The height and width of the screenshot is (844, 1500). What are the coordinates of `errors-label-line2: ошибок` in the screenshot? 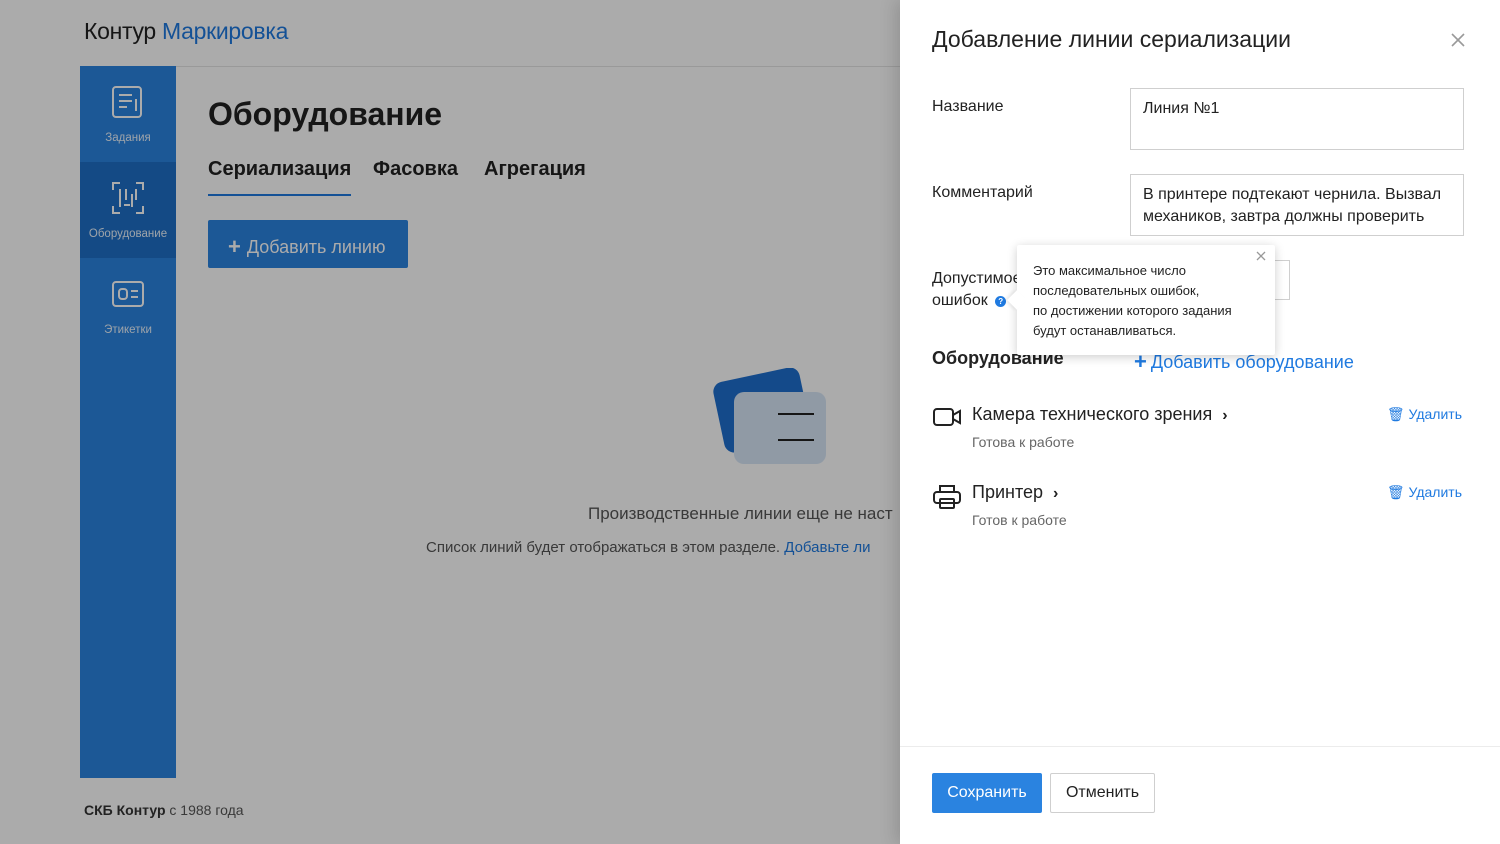 It's located at (960, 300).